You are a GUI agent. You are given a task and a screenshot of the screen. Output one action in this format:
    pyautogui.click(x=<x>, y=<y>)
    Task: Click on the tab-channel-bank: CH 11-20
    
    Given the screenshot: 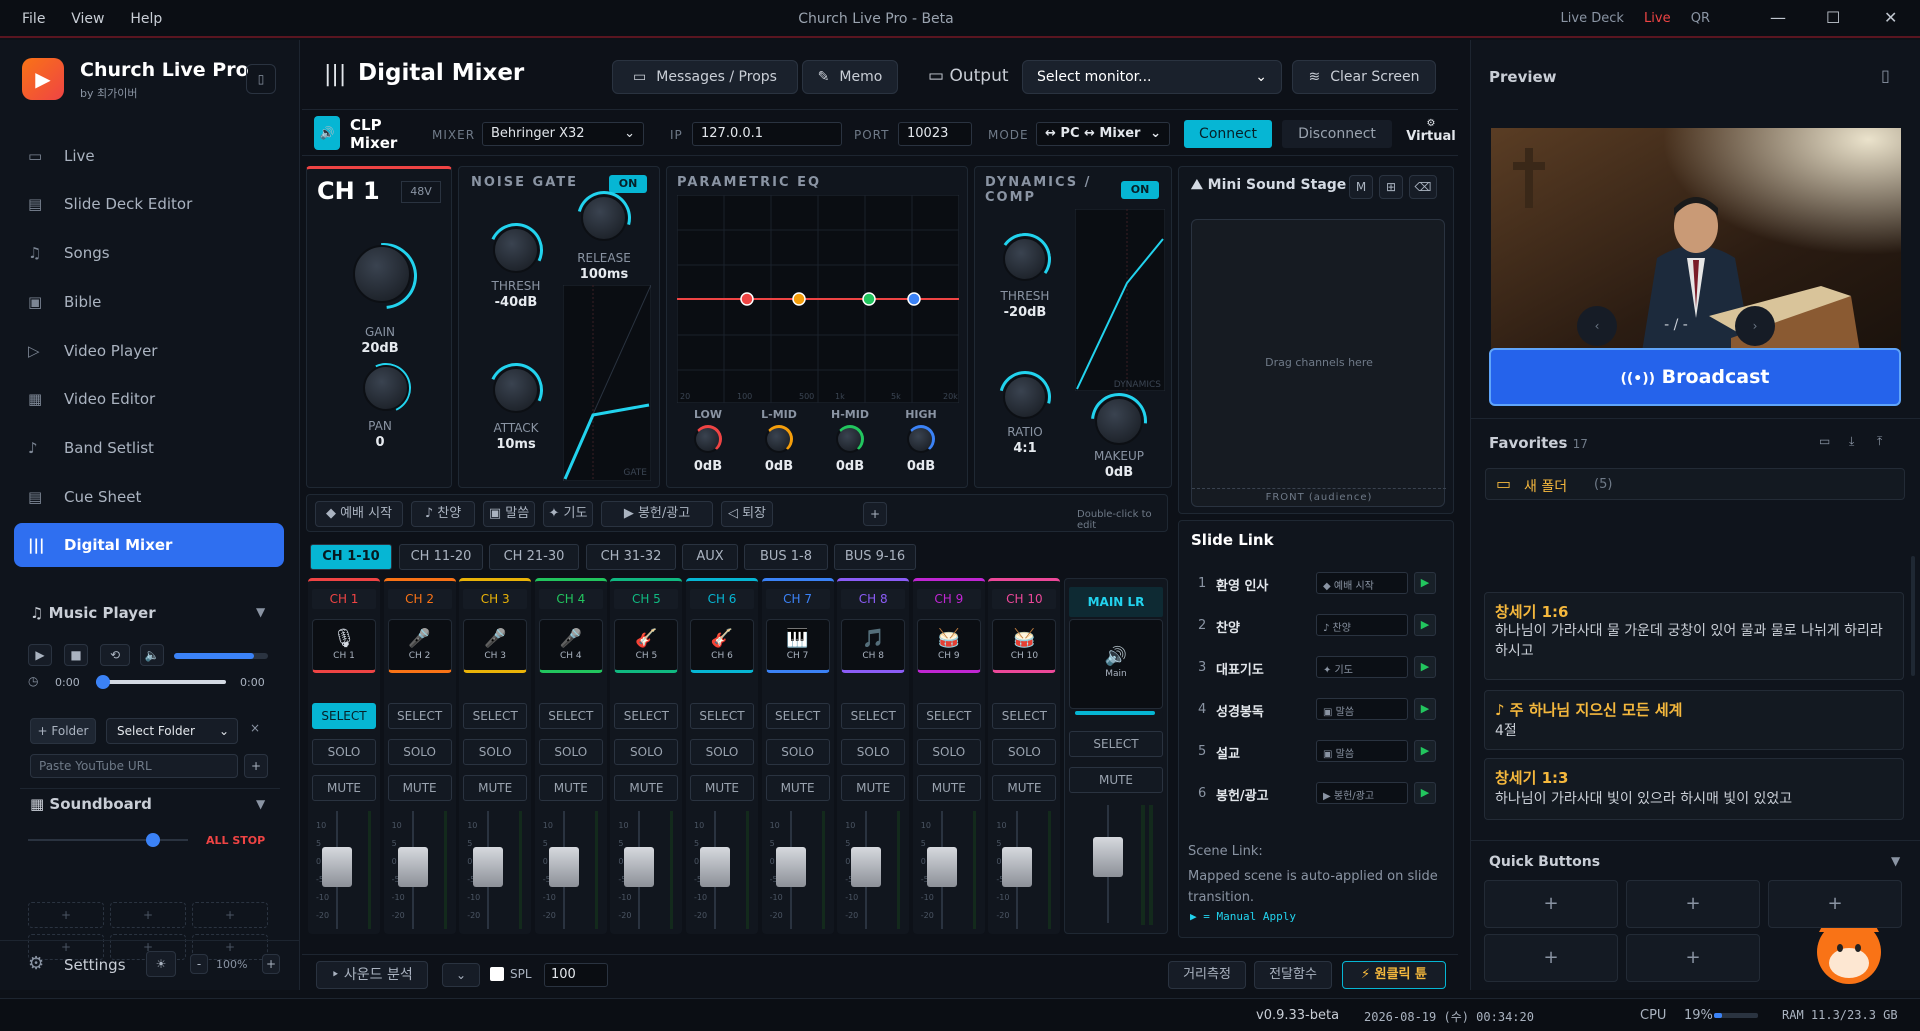 What is the action you would take?
    pyautogui.click(x=441, y=557)
    